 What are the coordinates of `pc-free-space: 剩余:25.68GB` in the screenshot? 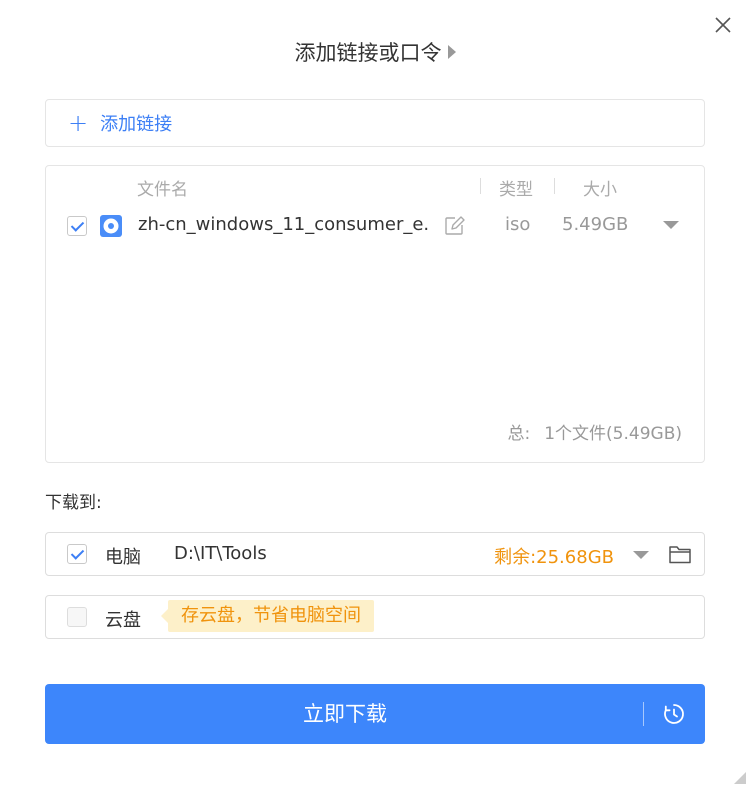 It's located at (554, 557).